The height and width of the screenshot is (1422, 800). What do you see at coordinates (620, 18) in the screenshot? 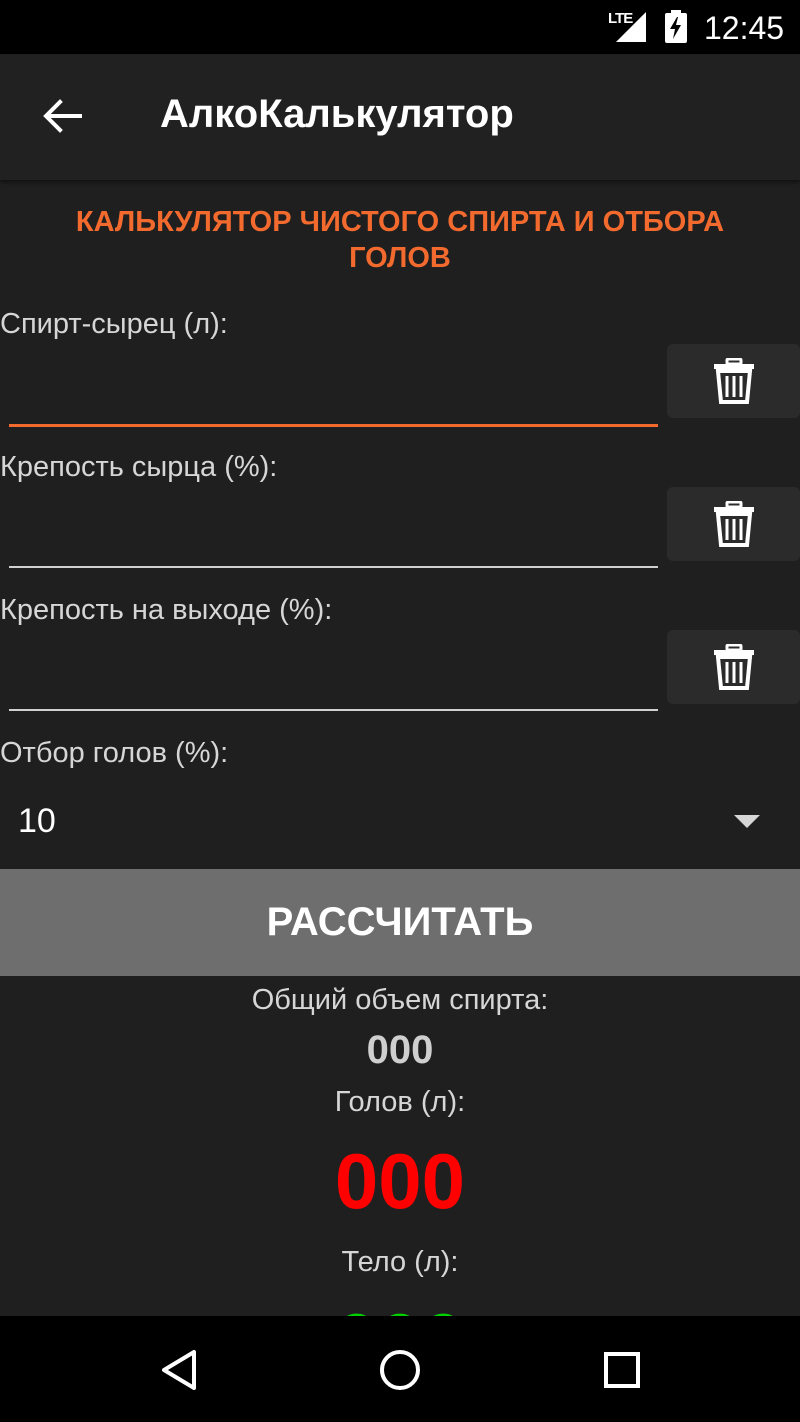
I see `network-type: LTE` at bounding box center [620, 18].